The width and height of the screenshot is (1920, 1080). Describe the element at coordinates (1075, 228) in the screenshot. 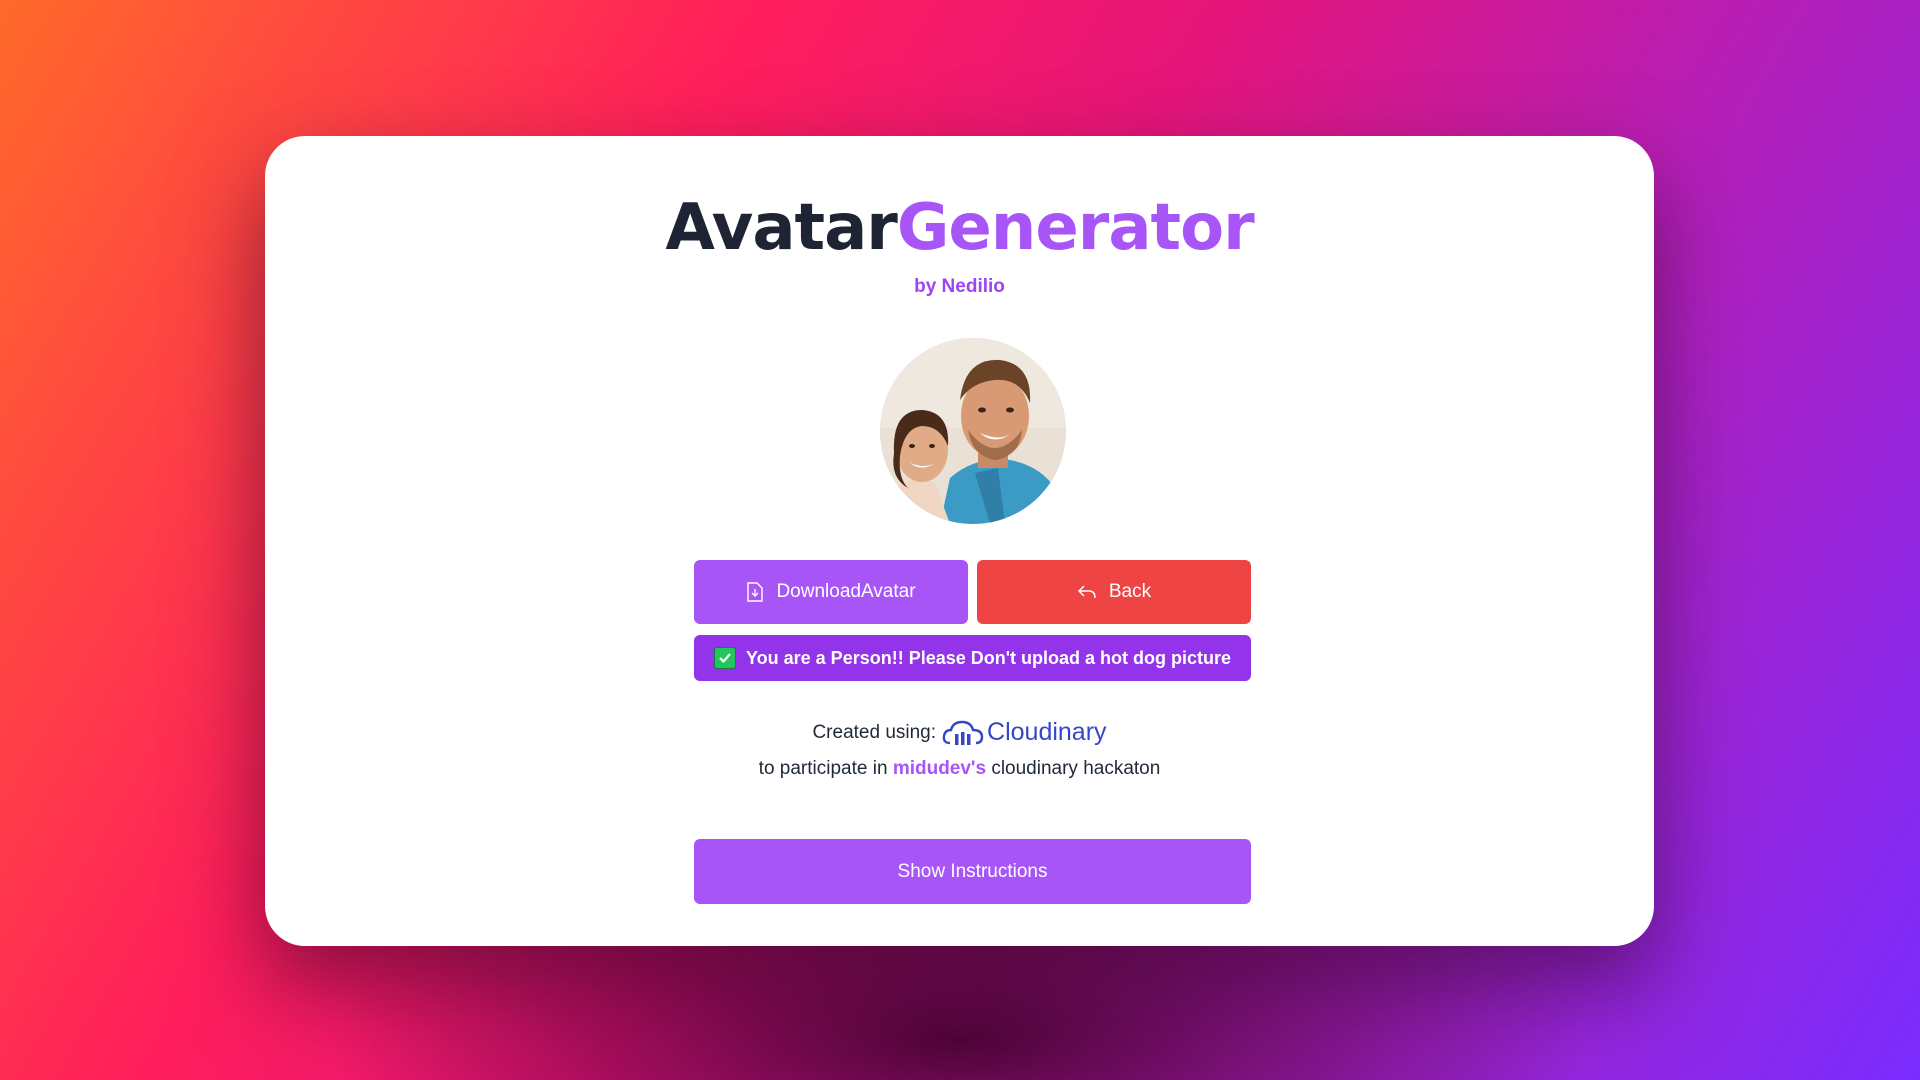

I see `title-generator: Generator` at that location.